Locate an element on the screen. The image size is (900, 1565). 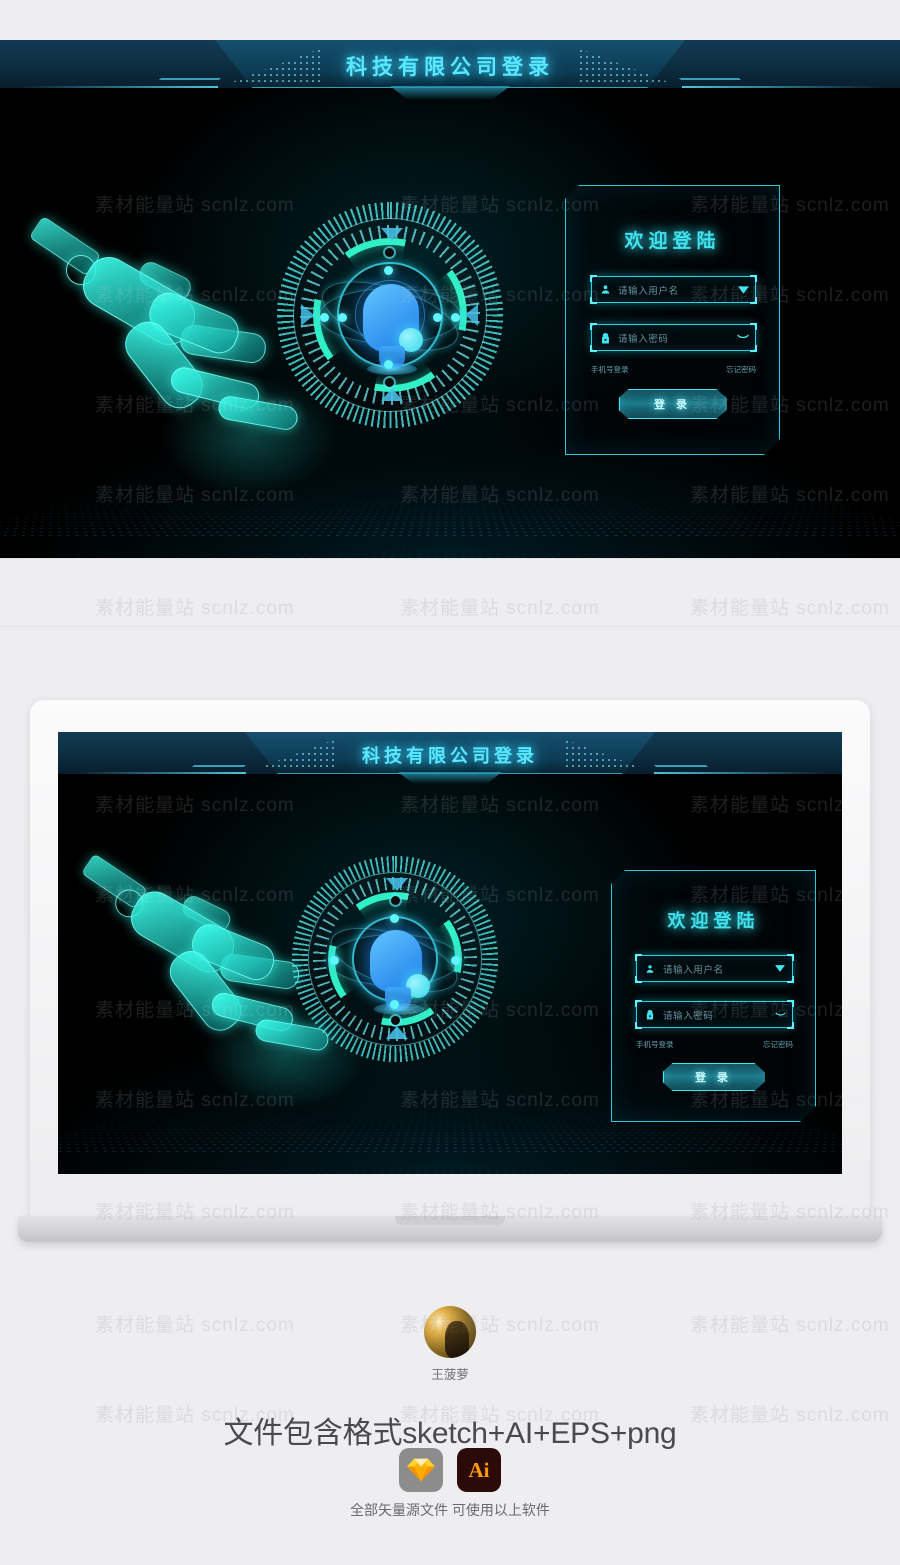
mock-username-input: 请输入用户名 is located at coordinates (714, 968).